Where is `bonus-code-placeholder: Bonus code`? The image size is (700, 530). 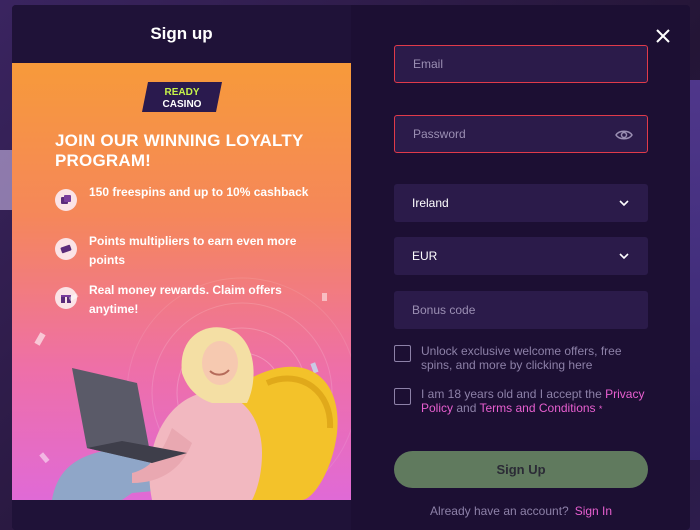
bonus-code-placeholder: Bonus code is located at coordinates (444, 310).